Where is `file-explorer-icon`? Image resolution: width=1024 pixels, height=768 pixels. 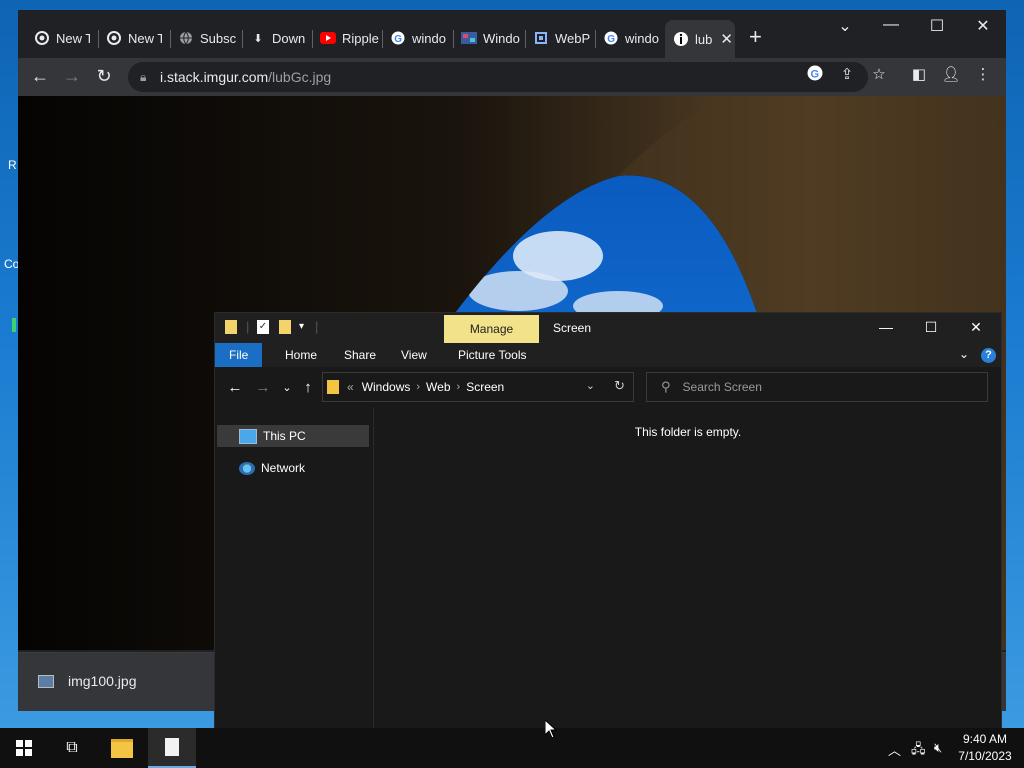 file-explorer-icon is located at coordinates (122, 748).